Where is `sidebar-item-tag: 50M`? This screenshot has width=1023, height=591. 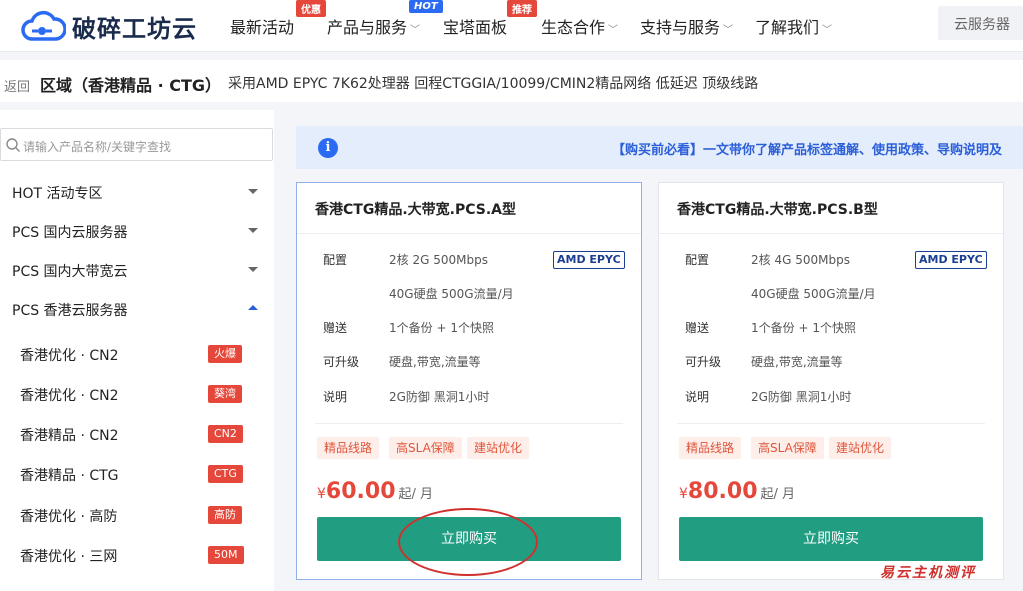
sidebar-item-tag: 50M is located at coordinates (226, 555).